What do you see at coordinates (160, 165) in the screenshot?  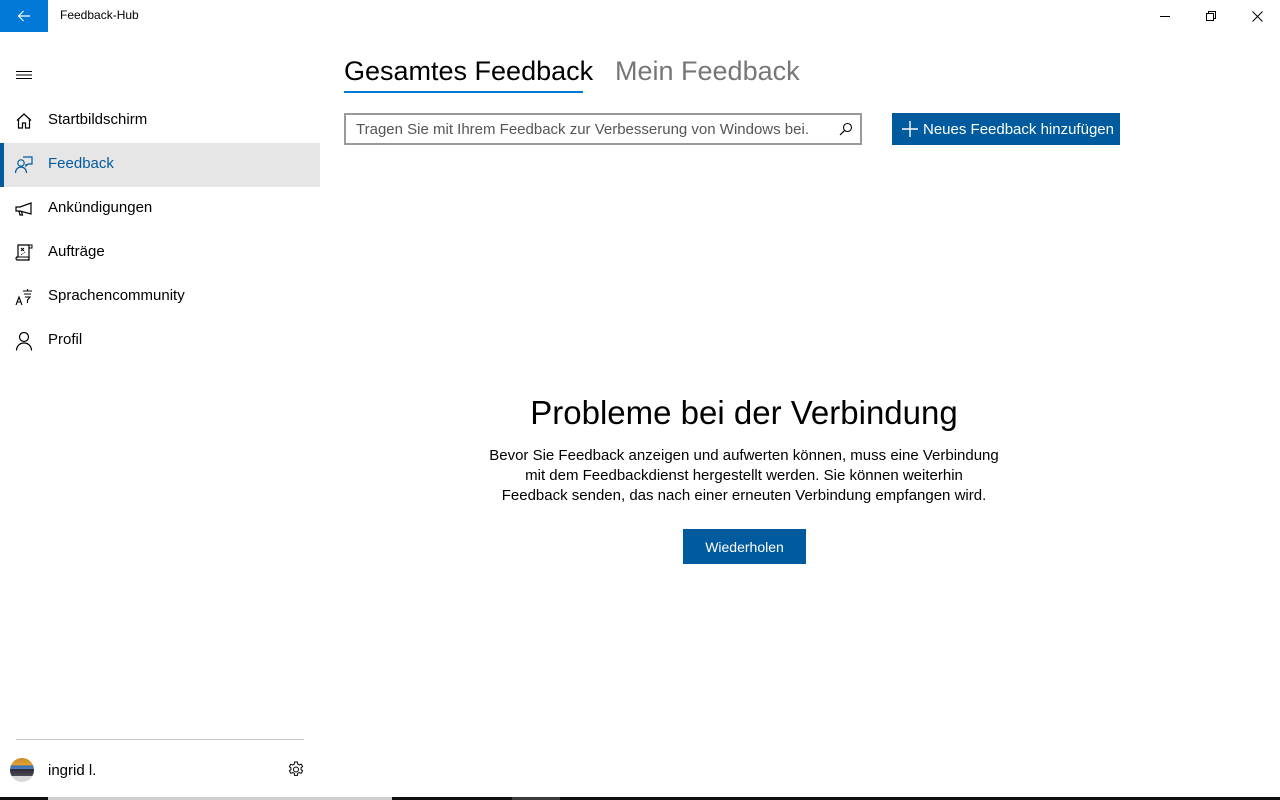 I see `sidebar-item-feedback: Feedback` at bounding box center [160, 165].